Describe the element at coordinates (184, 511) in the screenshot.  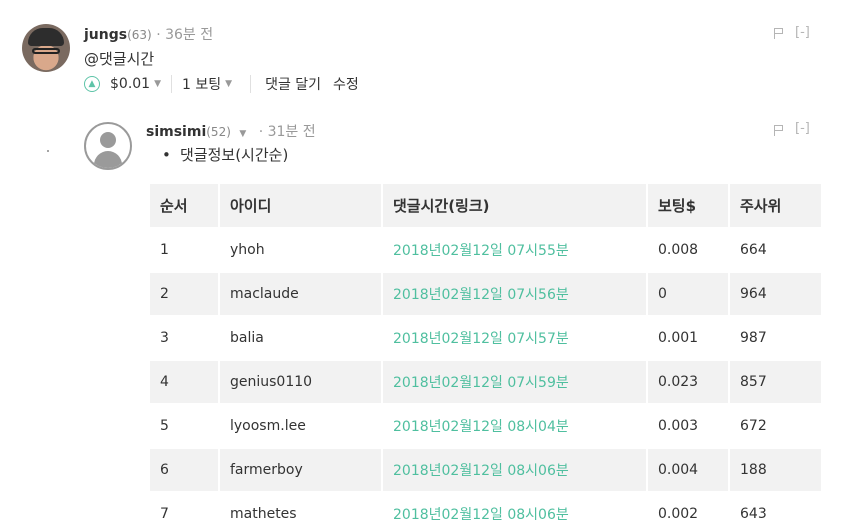
I see `cell-order: 7` at that location.